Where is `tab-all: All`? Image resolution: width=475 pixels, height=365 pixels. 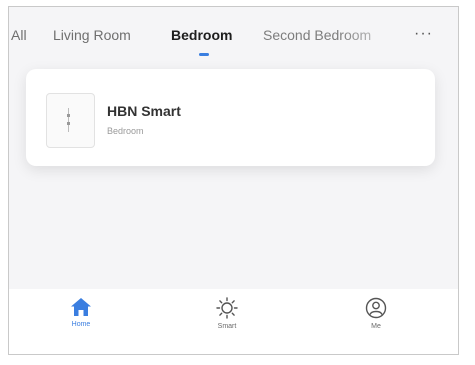 tab-all: All is located at coordinates (19, 35).